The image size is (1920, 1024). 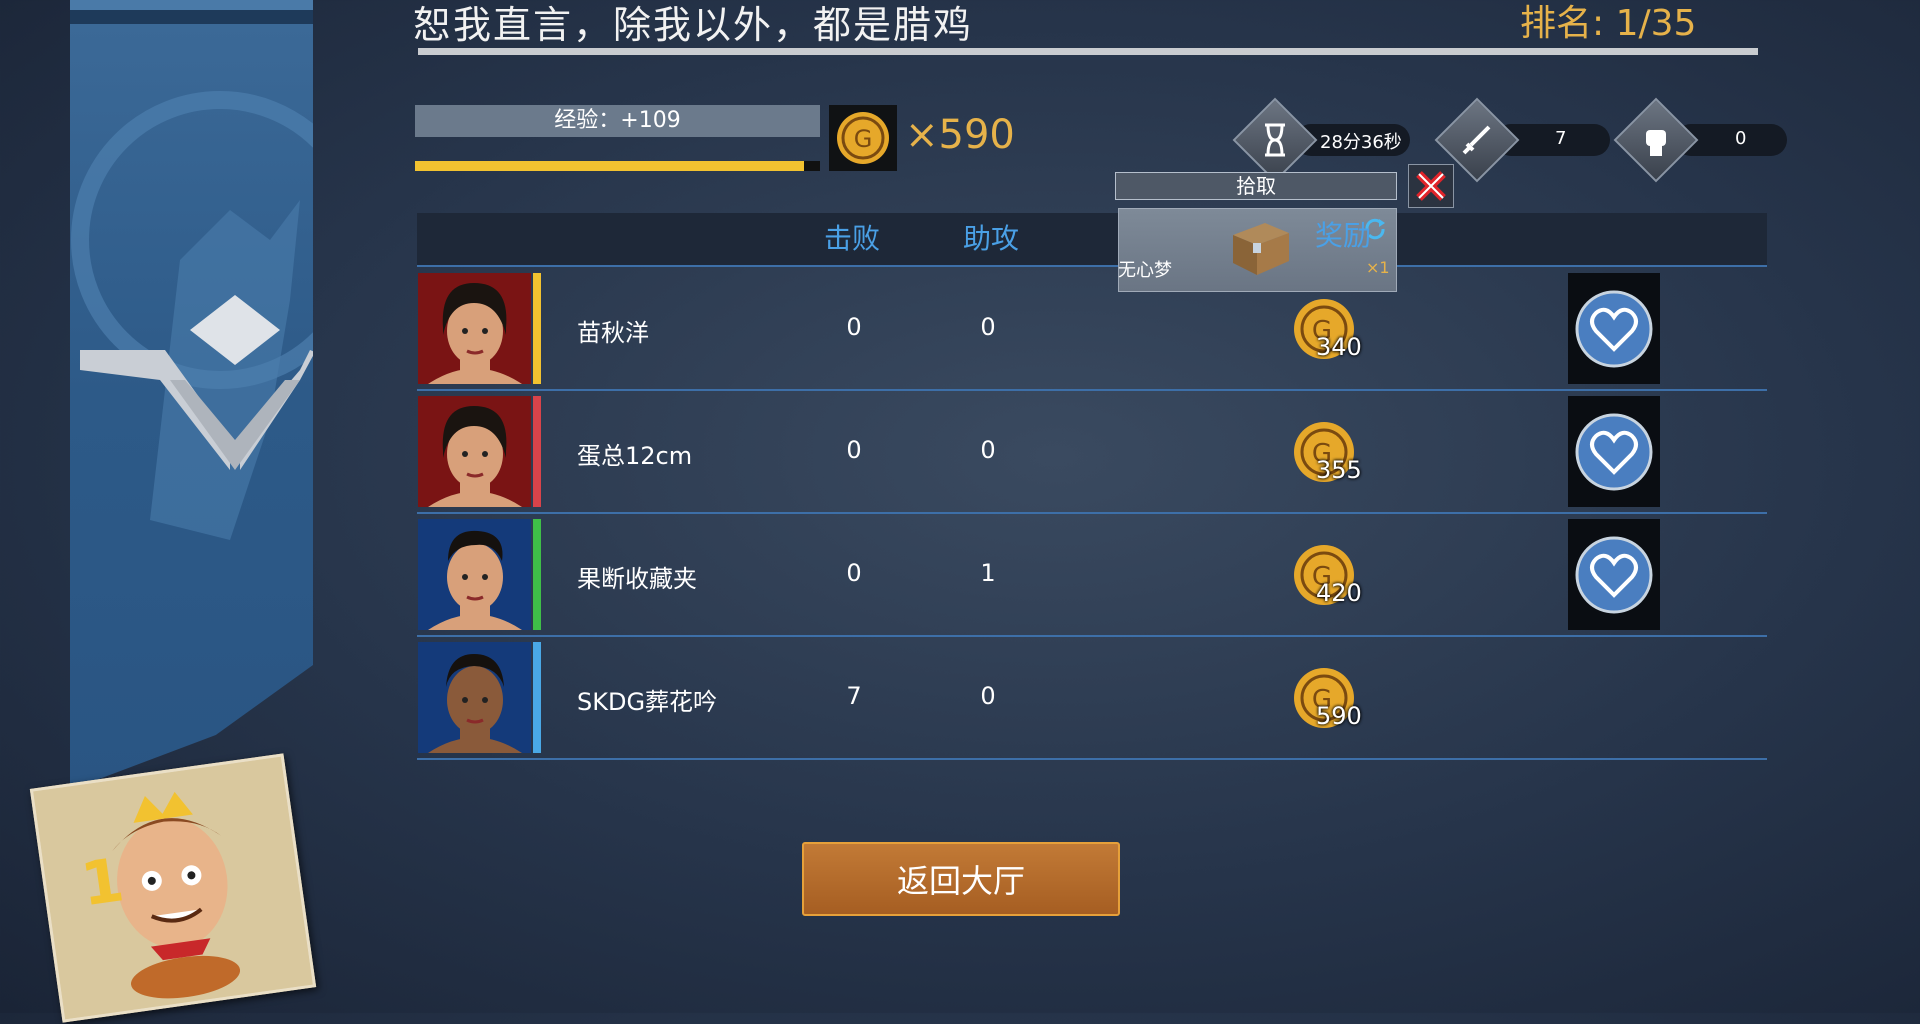 What do you see at coordinates (1343, 235) in the screenshot?
I see `reward-label: 奖励` at bounding box center [1343, 235].